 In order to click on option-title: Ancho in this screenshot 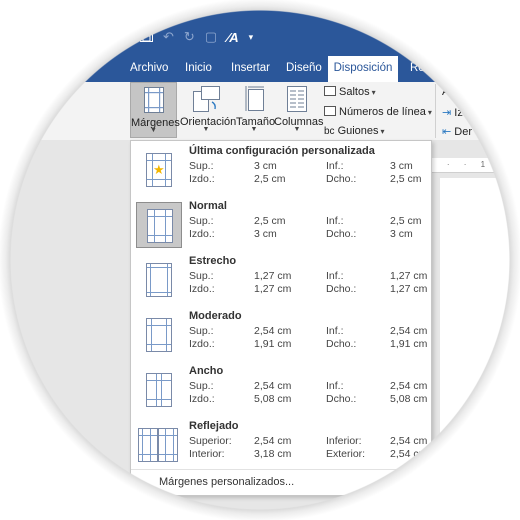, I will do `click(206, 371)`.